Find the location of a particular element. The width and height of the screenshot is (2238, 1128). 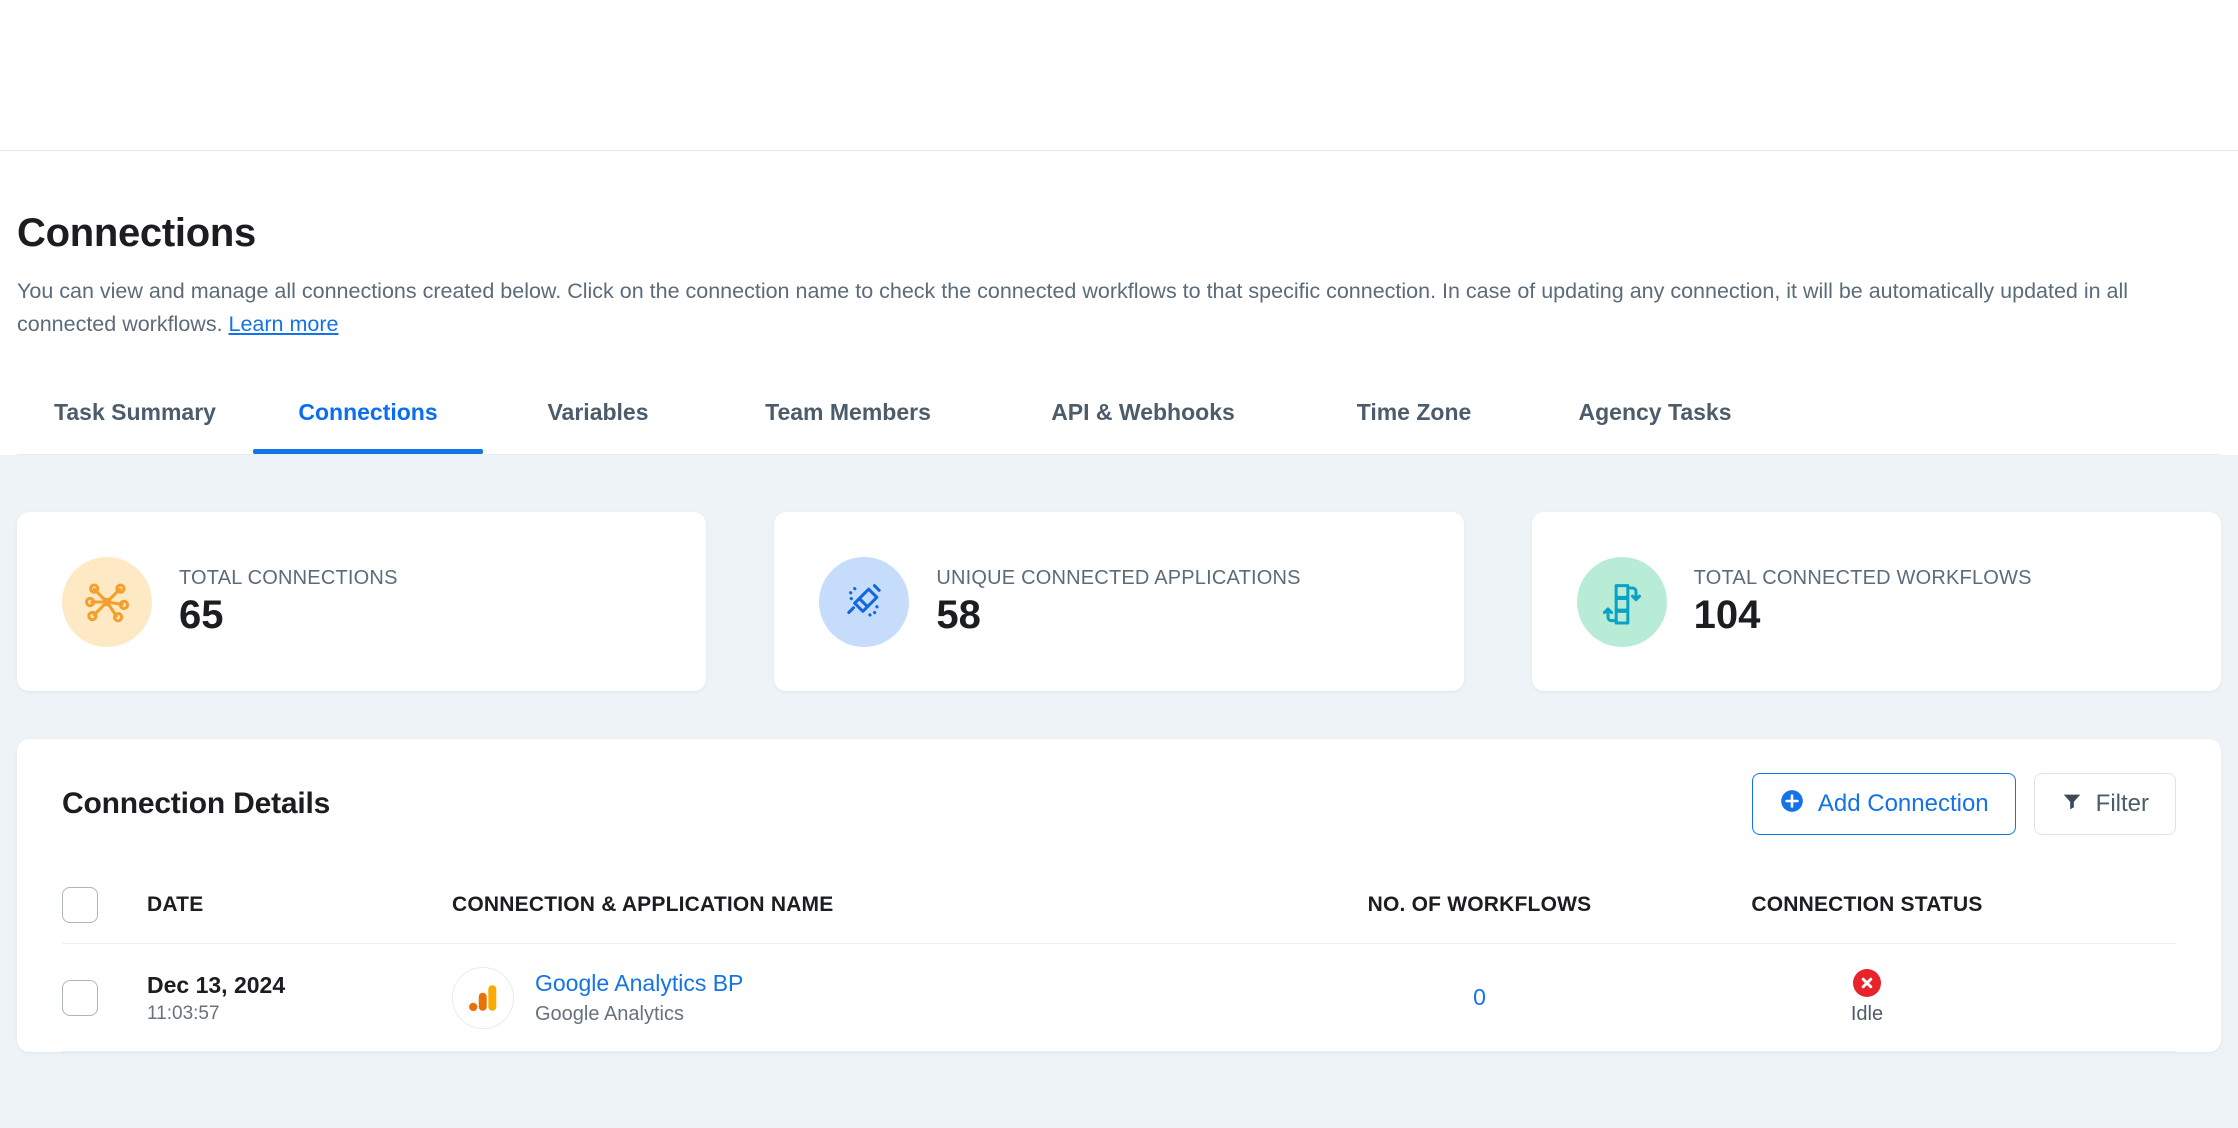

filter-button: Filter is located at coordinates (2104, 804).